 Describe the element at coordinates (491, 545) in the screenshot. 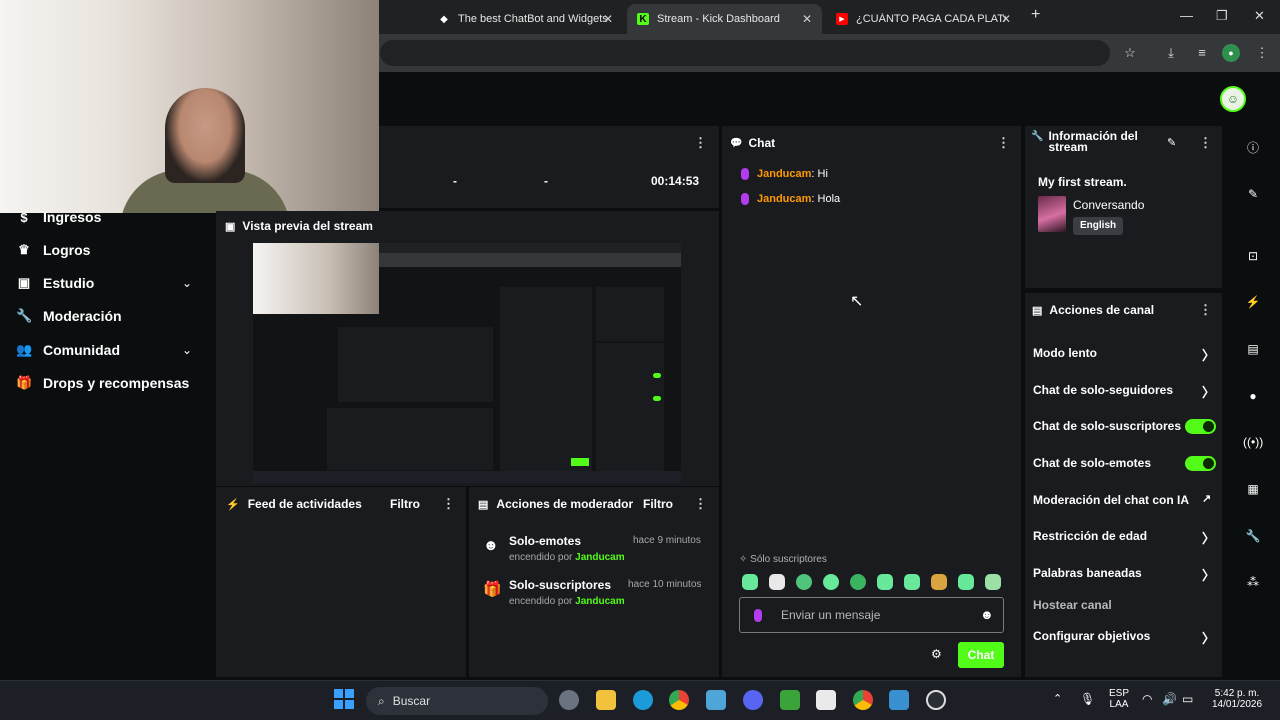

I see `emote-smiley-icon: ☻` at that location.